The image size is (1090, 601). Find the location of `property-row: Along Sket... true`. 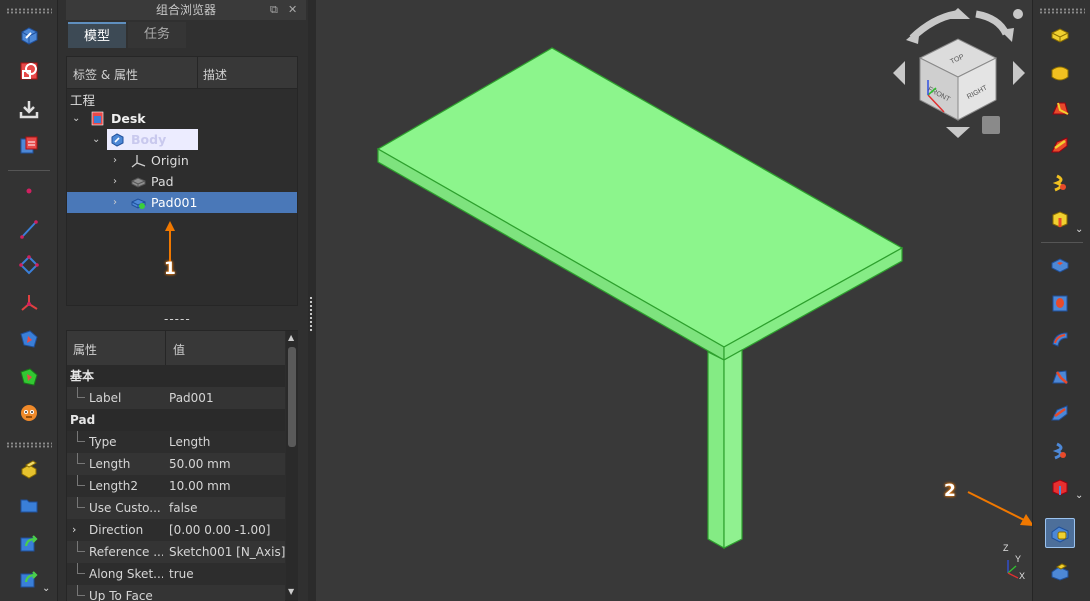

property-row: Along Sket... true is located at coordinates (176, 574).